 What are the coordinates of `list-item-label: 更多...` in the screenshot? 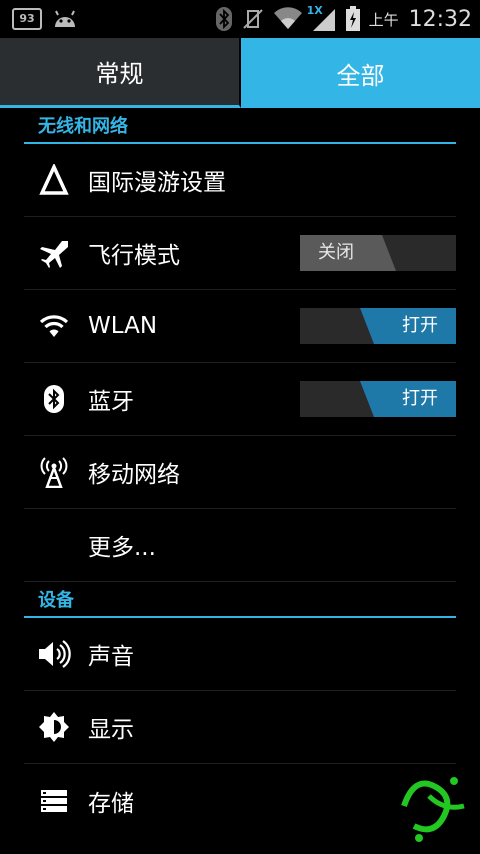 It's located at (122, 548).